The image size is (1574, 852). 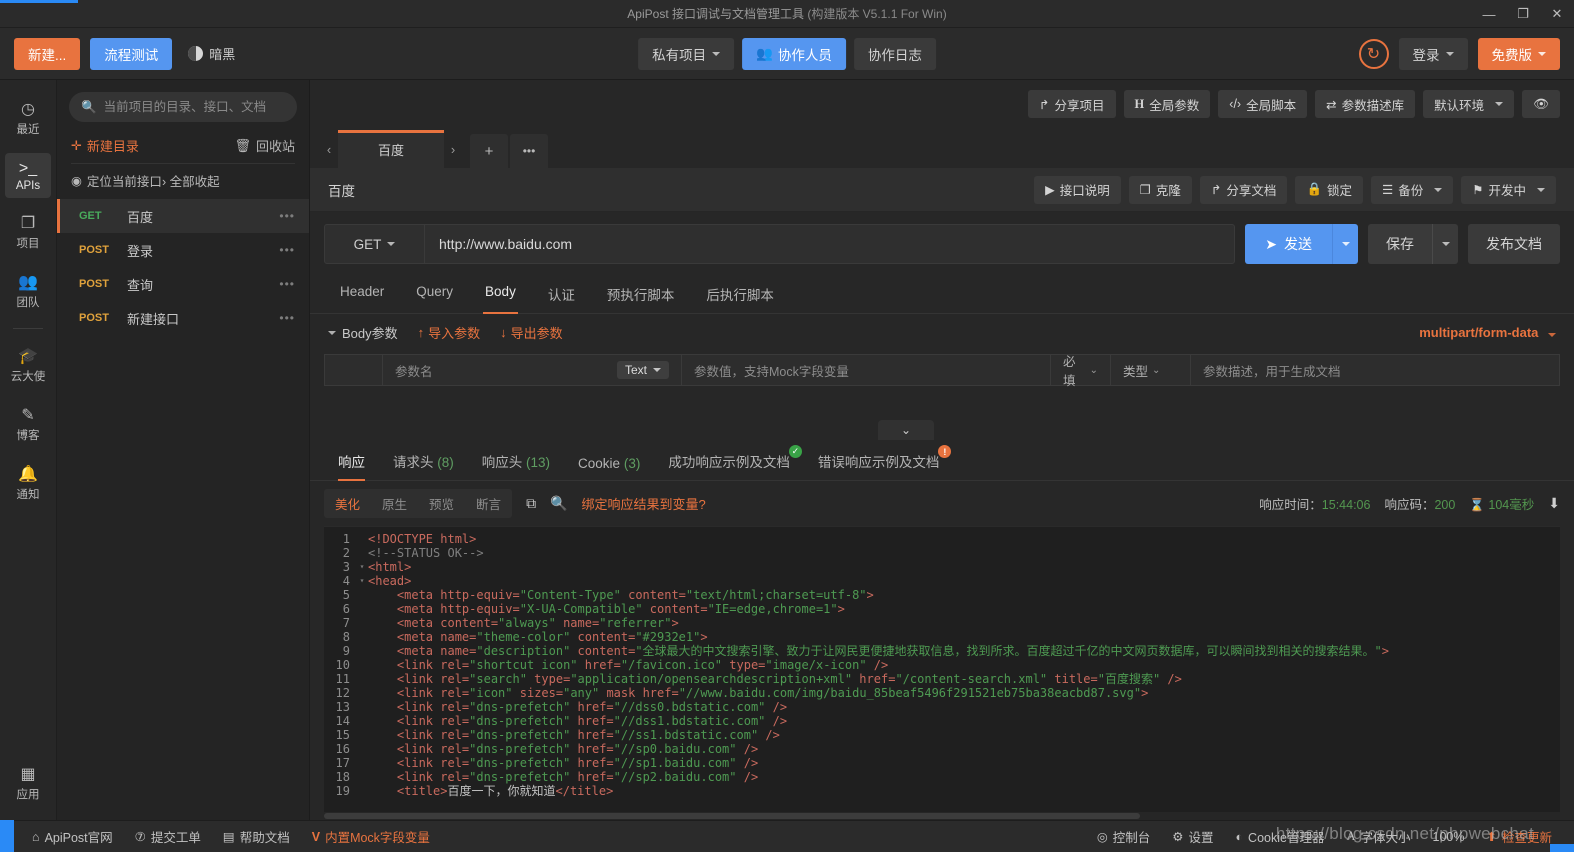 What do you see at coordinates (1487, 332) in the screenshot?
I see `content-type-selector: multipart/form-data` at bounding box center [1487, 332].